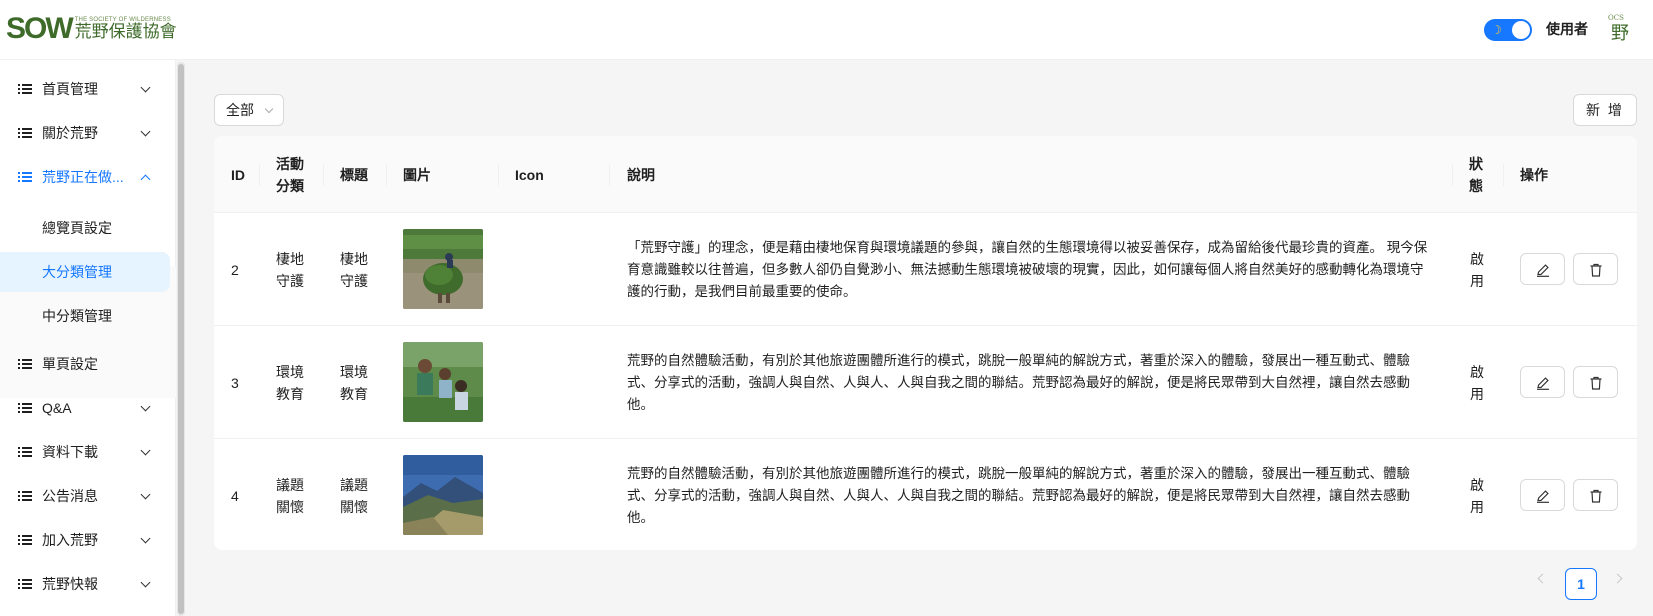 Image resolution: width=1653 pixels, height=616 pixels. What do you see at coordinates (88, 584) in the screenshot?
I see `sidebar-item-newsletter: 荒野快報` at bounding box center [88, 584].